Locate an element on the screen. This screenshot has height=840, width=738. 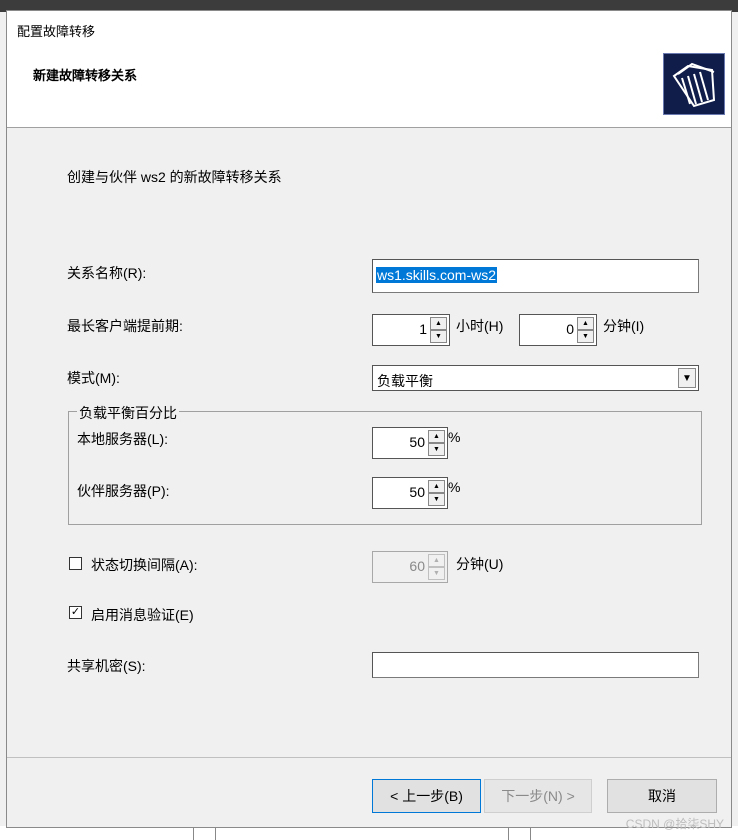
message-auth-label: 启用消息验证(E) is located at coordinates (142, 615).